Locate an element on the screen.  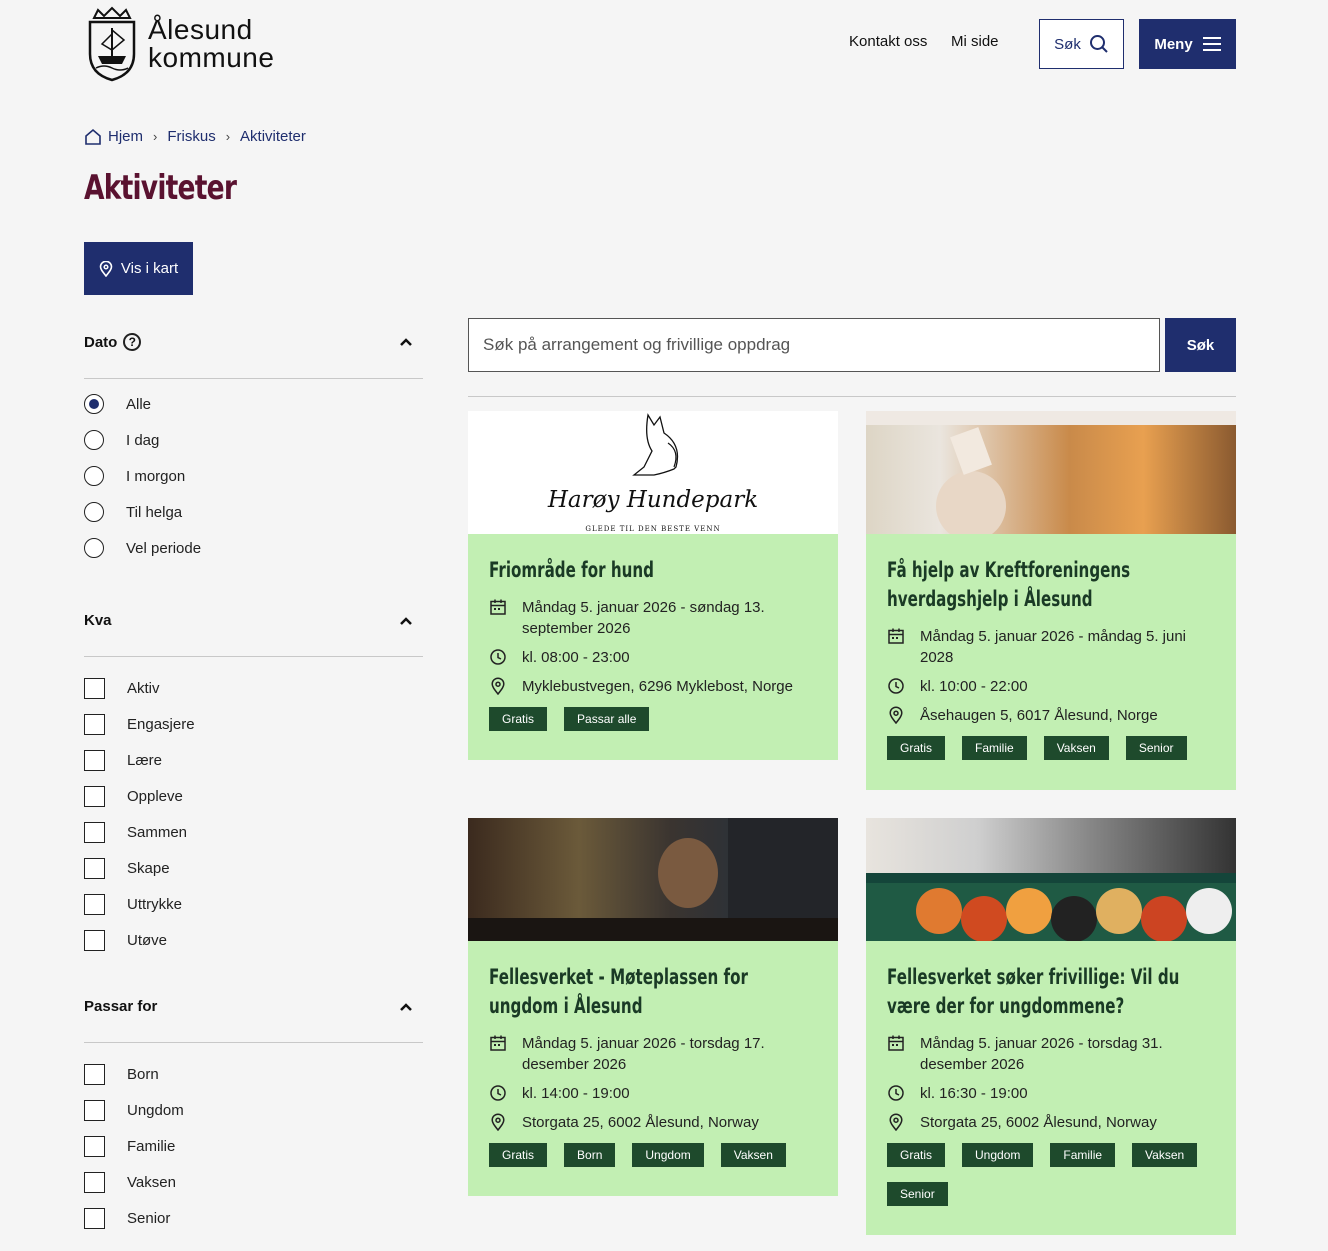
card-place-text: Myklebustvegen, 6296 Myklebost, Norge is located at coordinates (657, 686).